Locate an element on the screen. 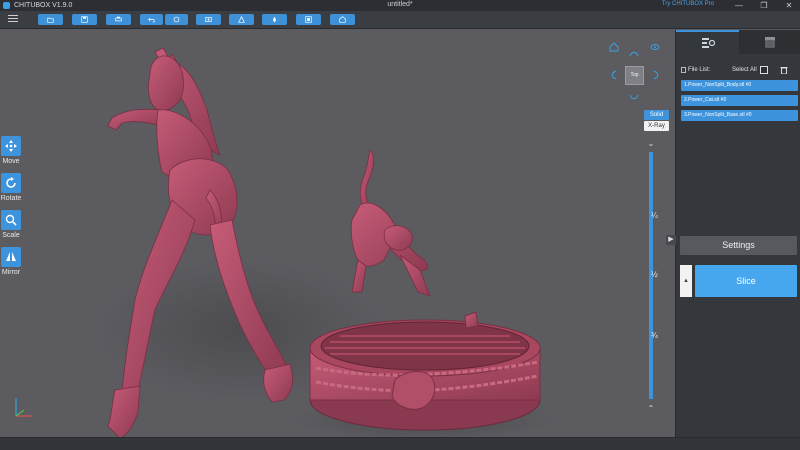  print-button is located at coordinates (118, 19).